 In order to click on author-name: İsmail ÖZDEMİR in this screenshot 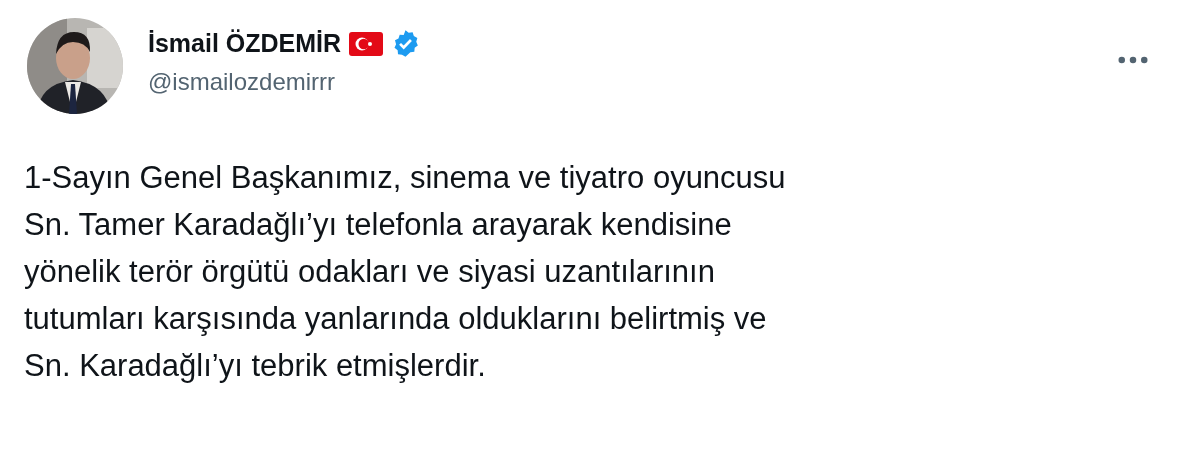, I will do `click(245, 43)`.